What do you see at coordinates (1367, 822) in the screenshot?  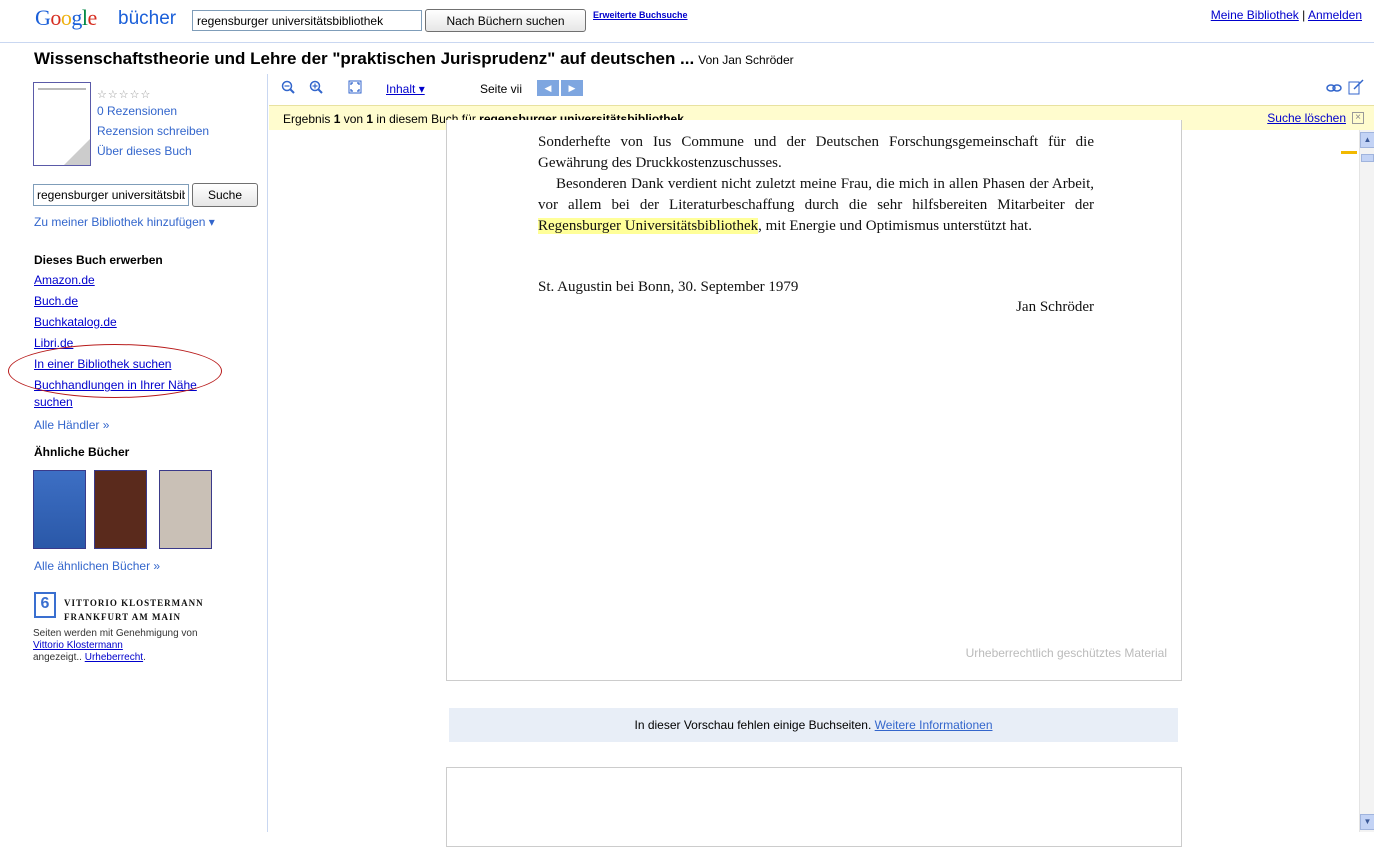 I see `scroll-down-icon: ▼` at bounding box center [1367, 822].